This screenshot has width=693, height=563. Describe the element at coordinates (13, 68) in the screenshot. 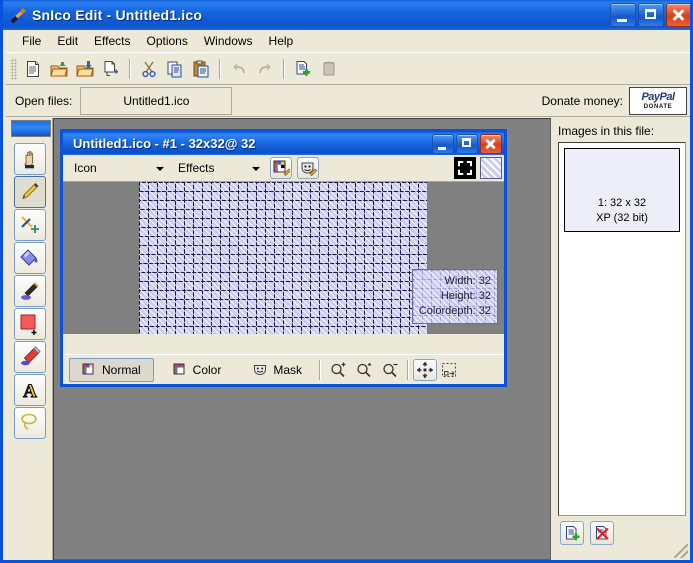

I see `toolbar-grip` at that location.